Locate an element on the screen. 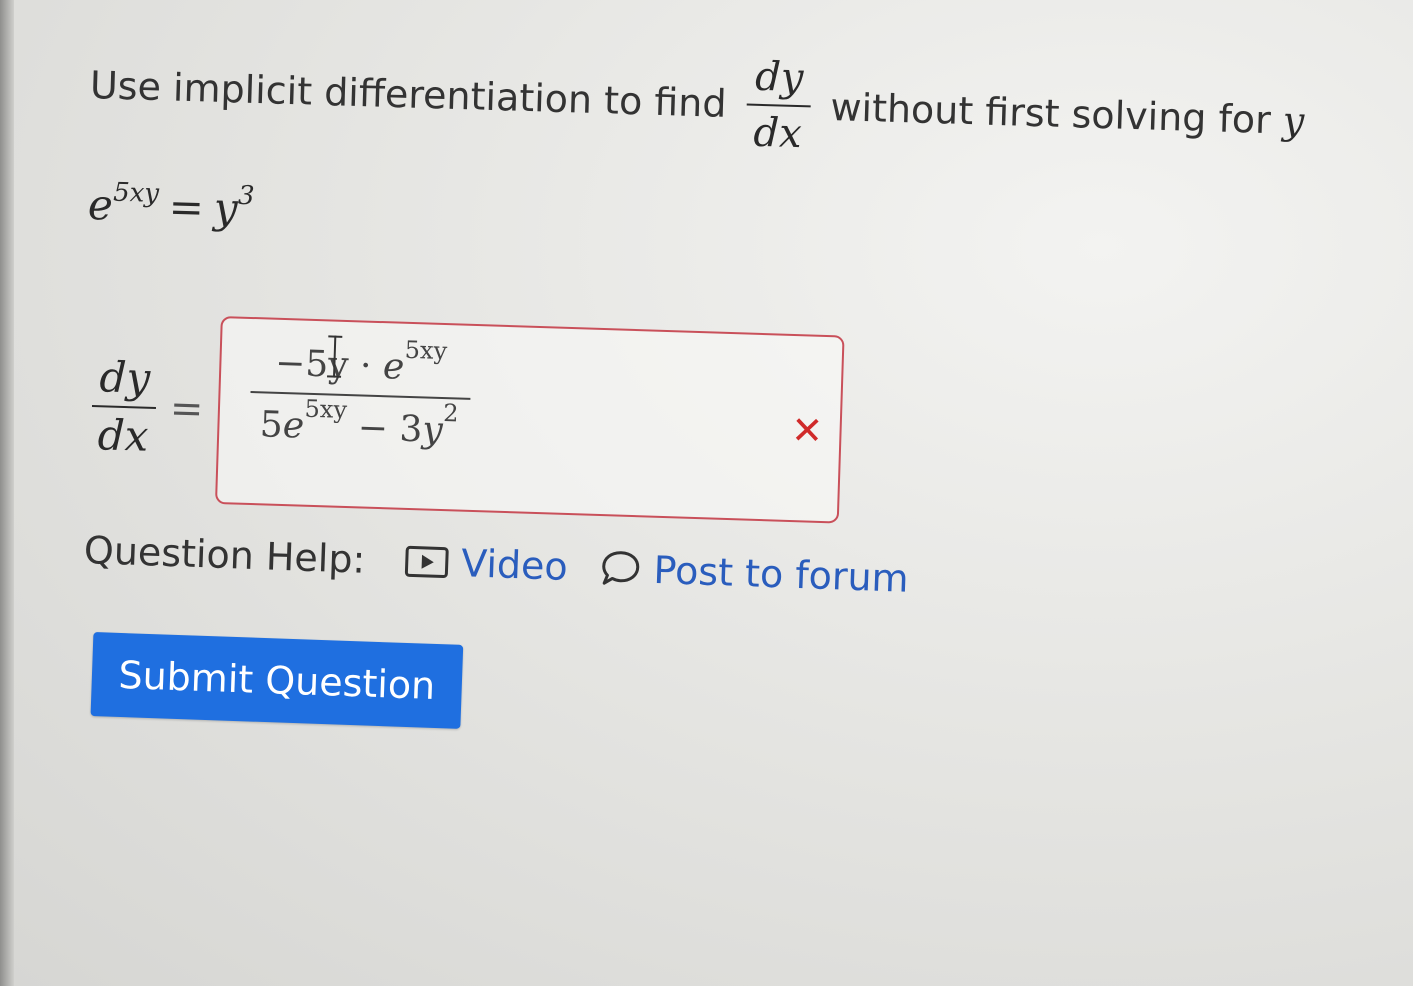 The height and width of the screenshot is (986, 1413). answer-denominator: 5e5xy − 3y2 is located at coordinates (359, 423).